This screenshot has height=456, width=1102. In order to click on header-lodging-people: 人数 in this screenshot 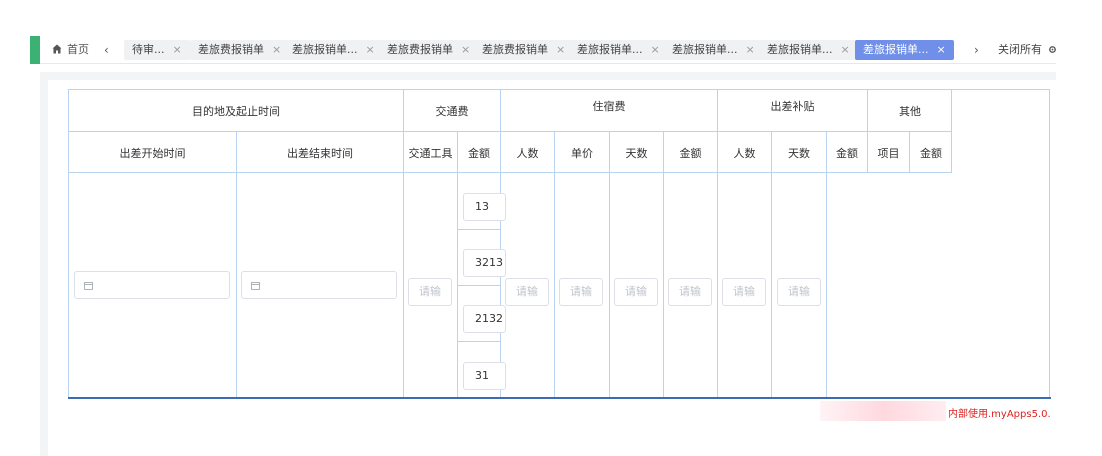, I will do `click(527, 152)`.